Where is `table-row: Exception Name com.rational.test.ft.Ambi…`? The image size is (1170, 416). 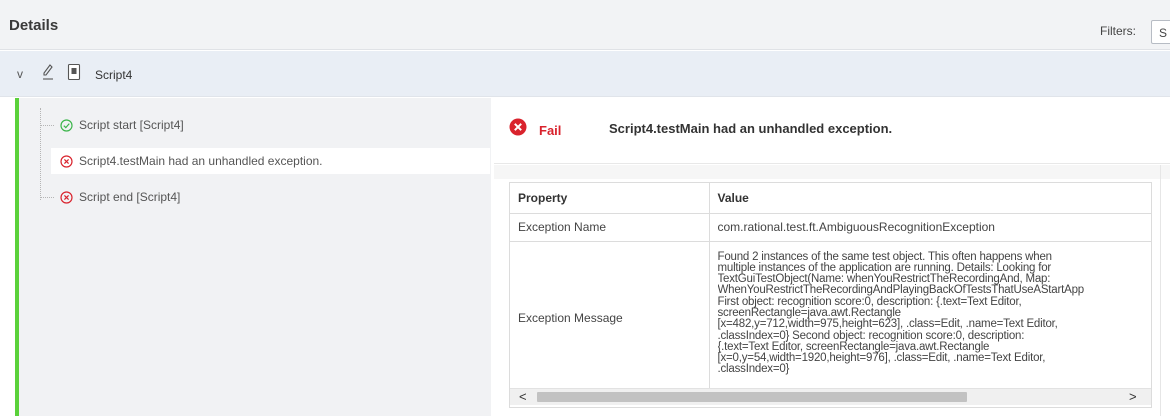 table-row: Exception Name com.rational.test.ft.Ambi… is located at coordinates (830, 227).